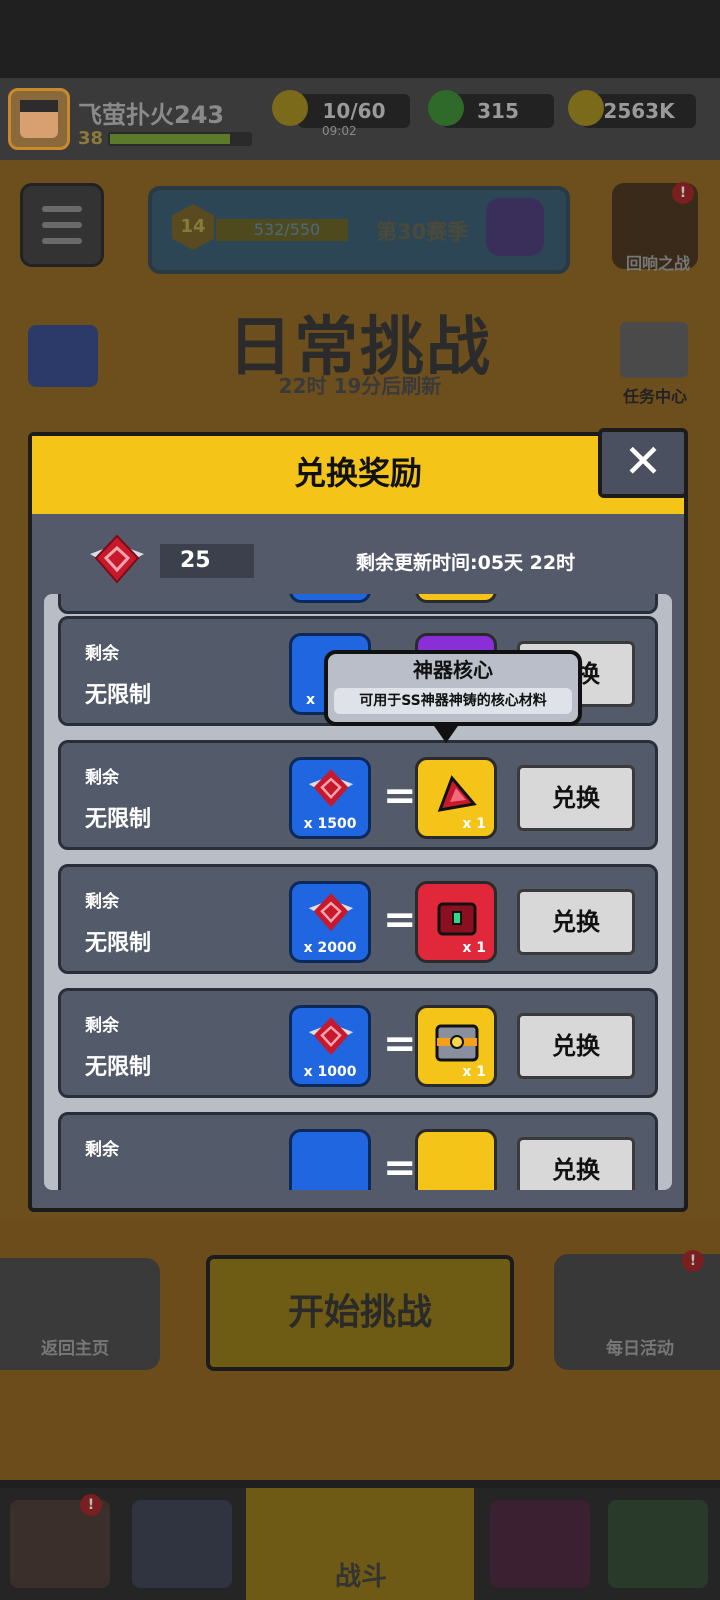 This screenshot has width=720, height=1600. I want to click on season-label: 第30赛季, so click(422, 232).